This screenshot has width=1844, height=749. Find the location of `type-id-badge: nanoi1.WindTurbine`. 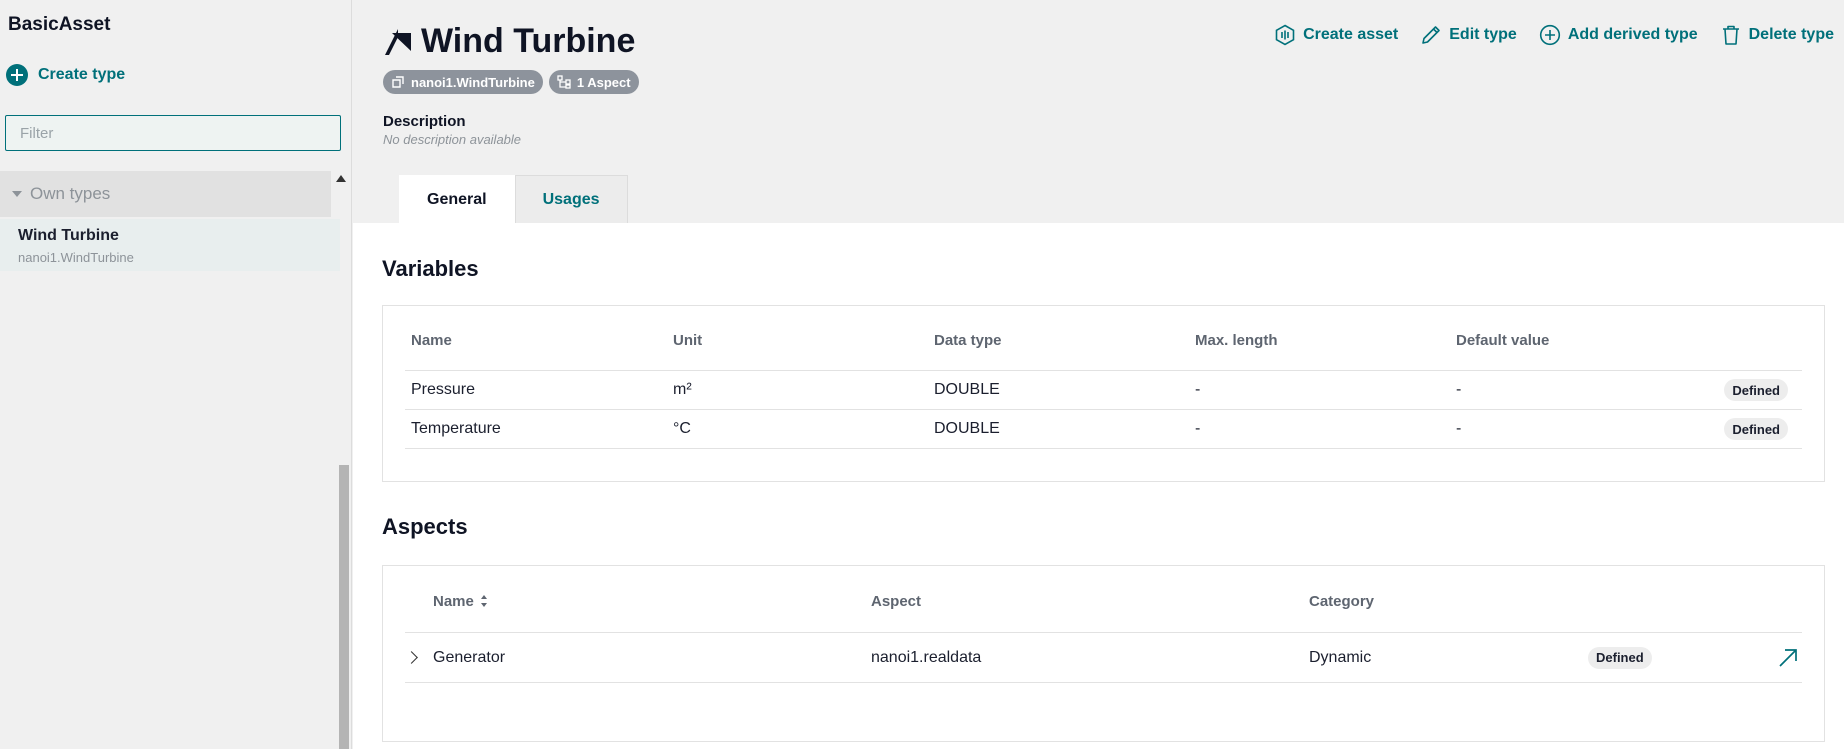

type-id-badge: nanoi1.WindTurbine is located at coordinates (463, 82).